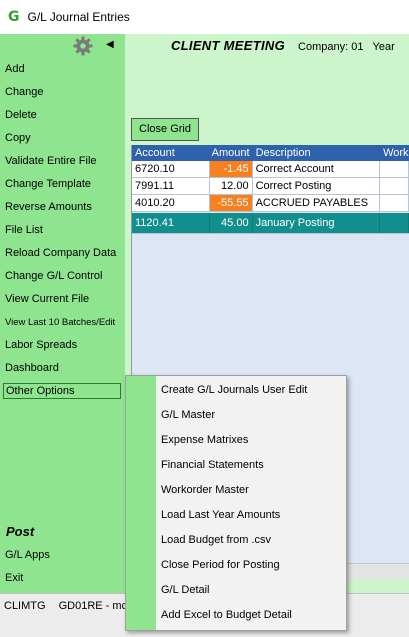 This screenshot has width=409, height=637. I want to click on column-header-account: Account, so click(171, 153).